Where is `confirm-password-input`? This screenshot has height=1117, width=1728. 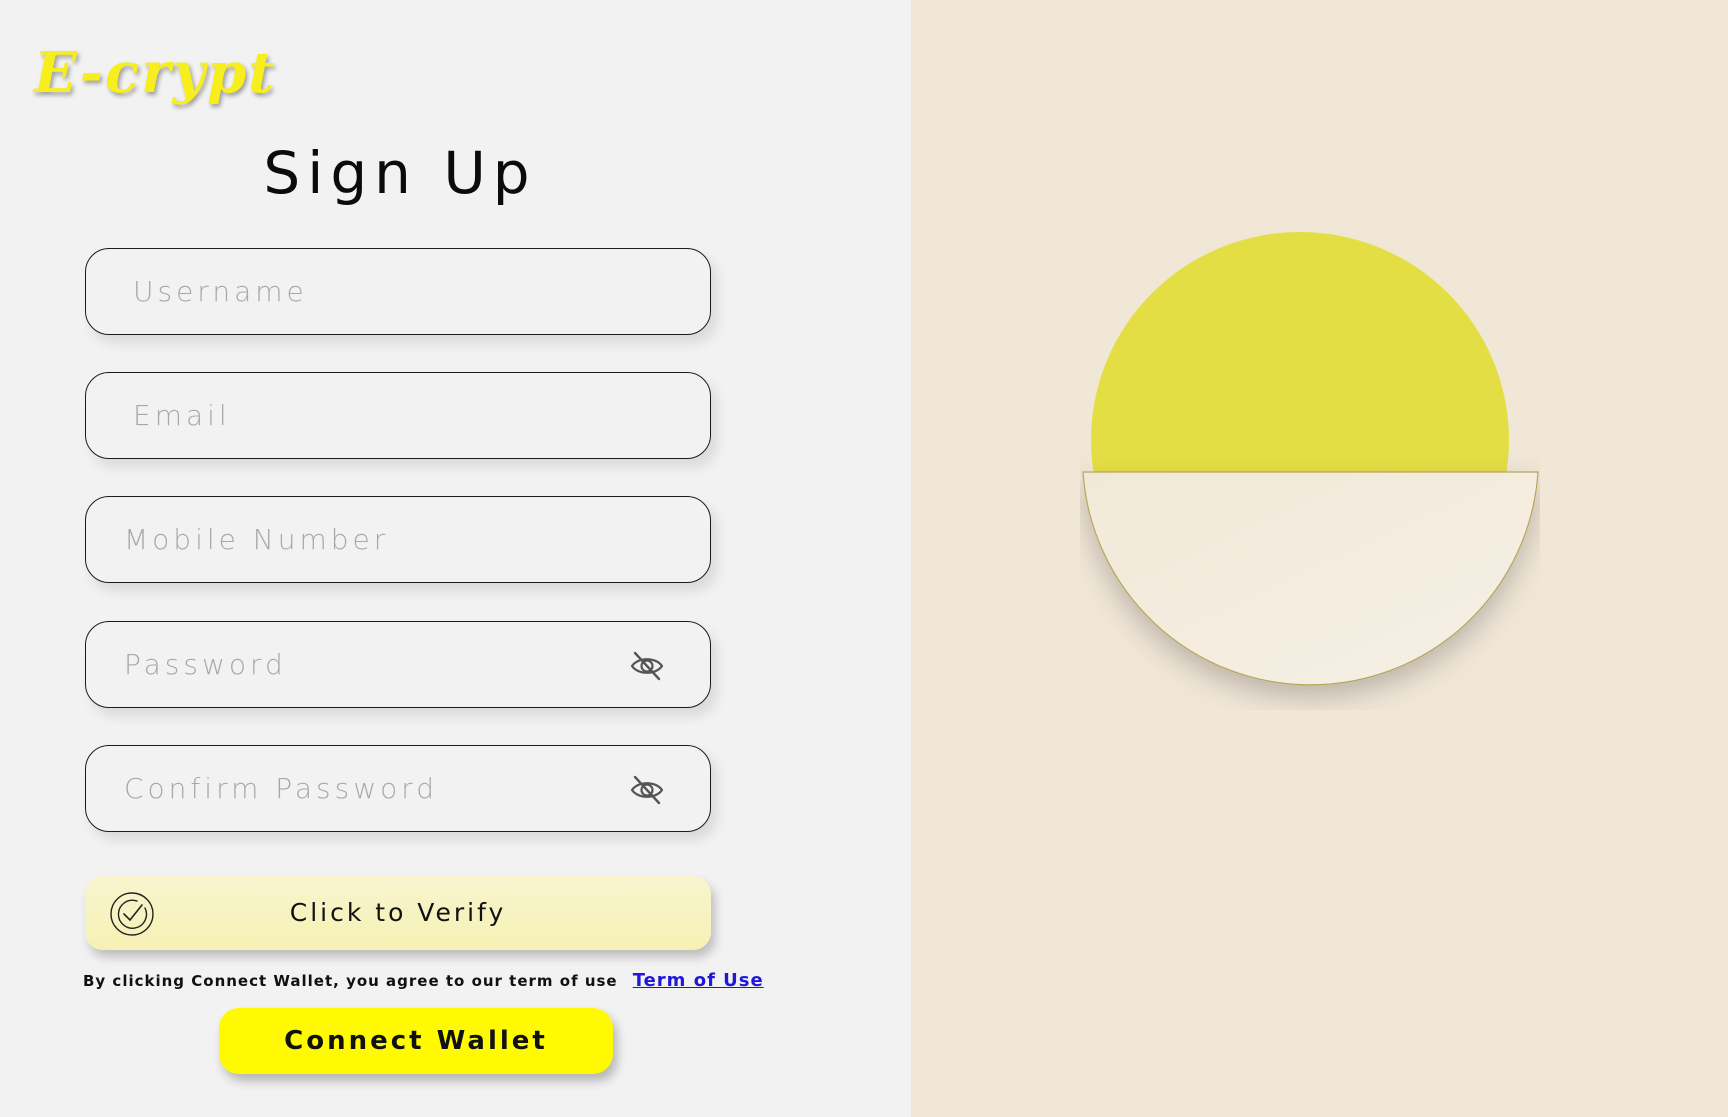
confirm-password-input is located at coordinates (374, 788).